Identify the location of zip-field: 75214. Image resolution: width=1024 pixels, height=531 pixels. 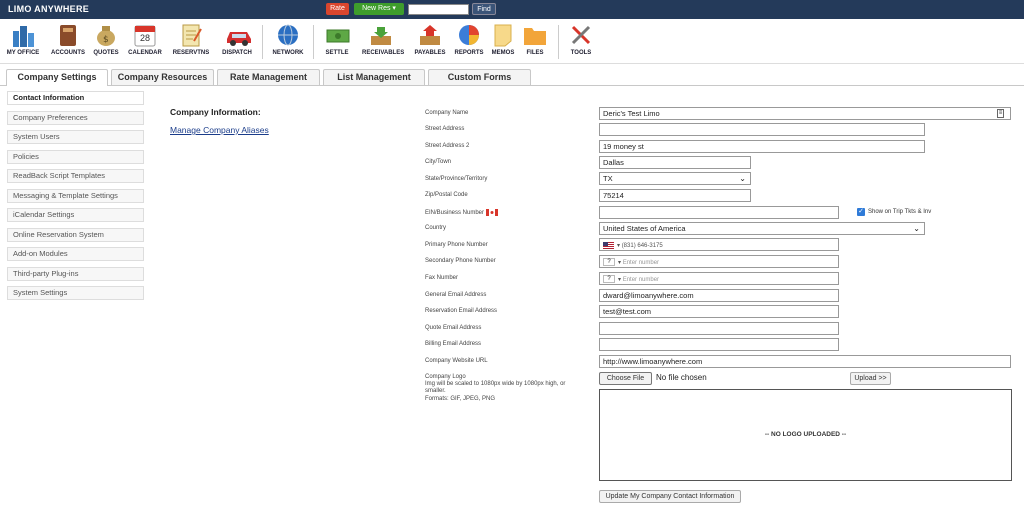
(675, 195).